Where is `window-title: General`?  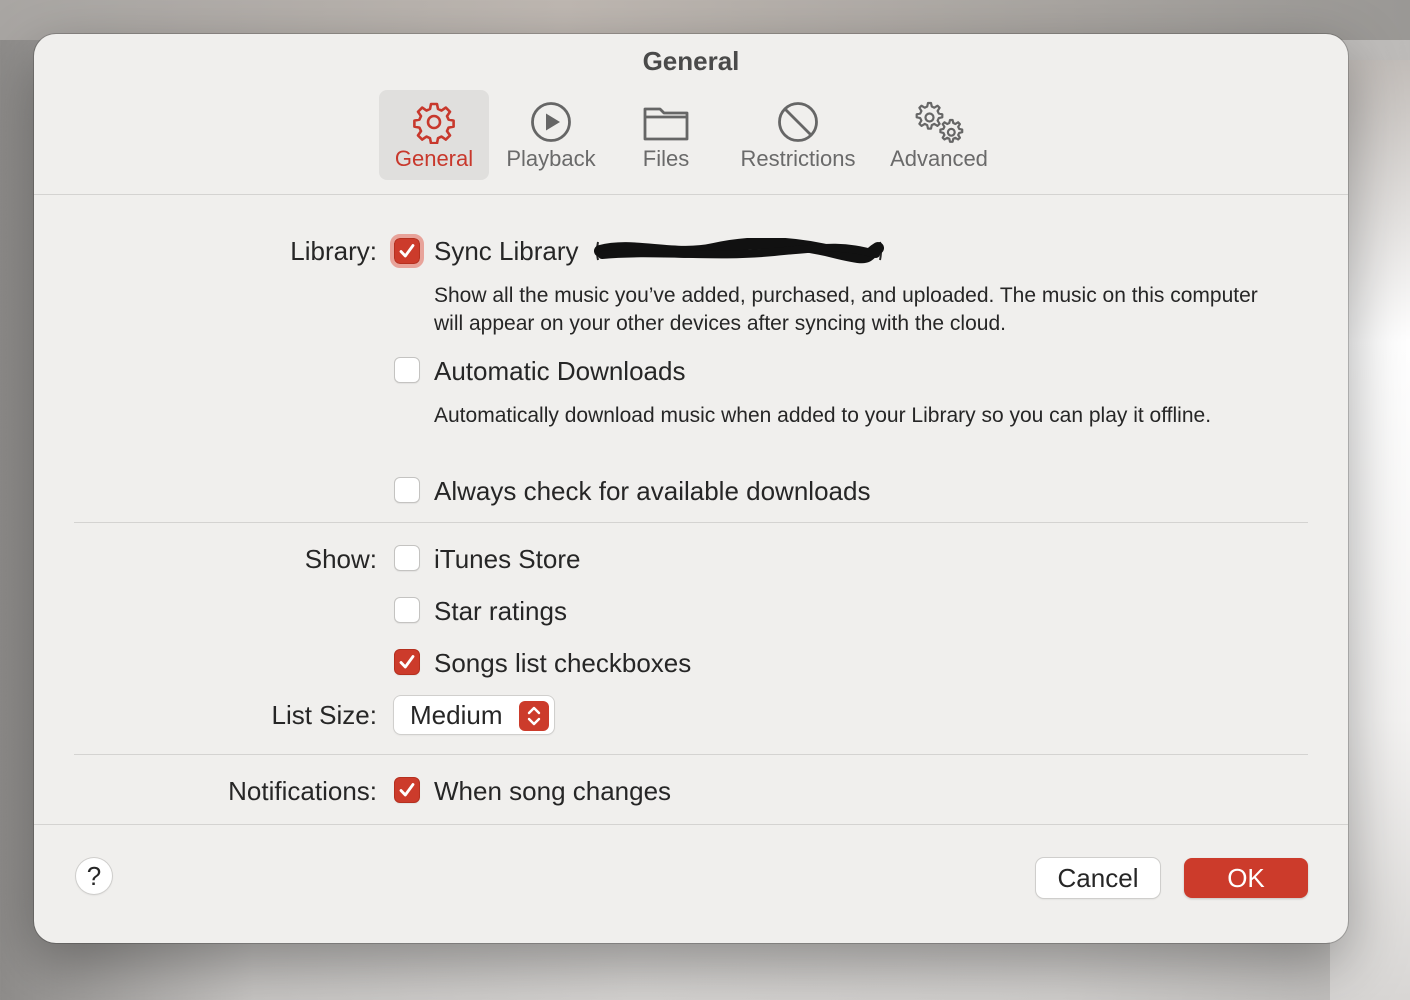 window-title: General is located at coordinates (691, 61).